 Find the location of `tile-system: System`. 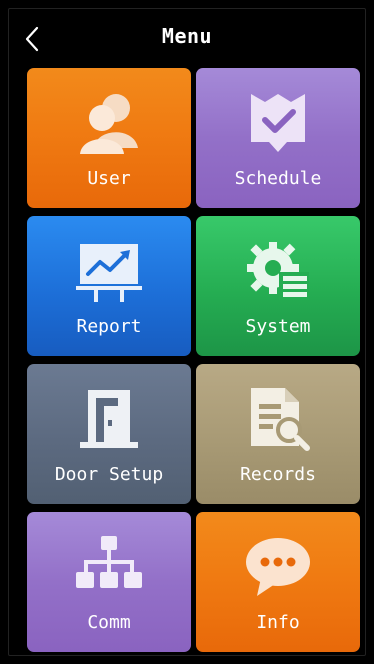

tile-system: System is located at coordinates (278, 286).